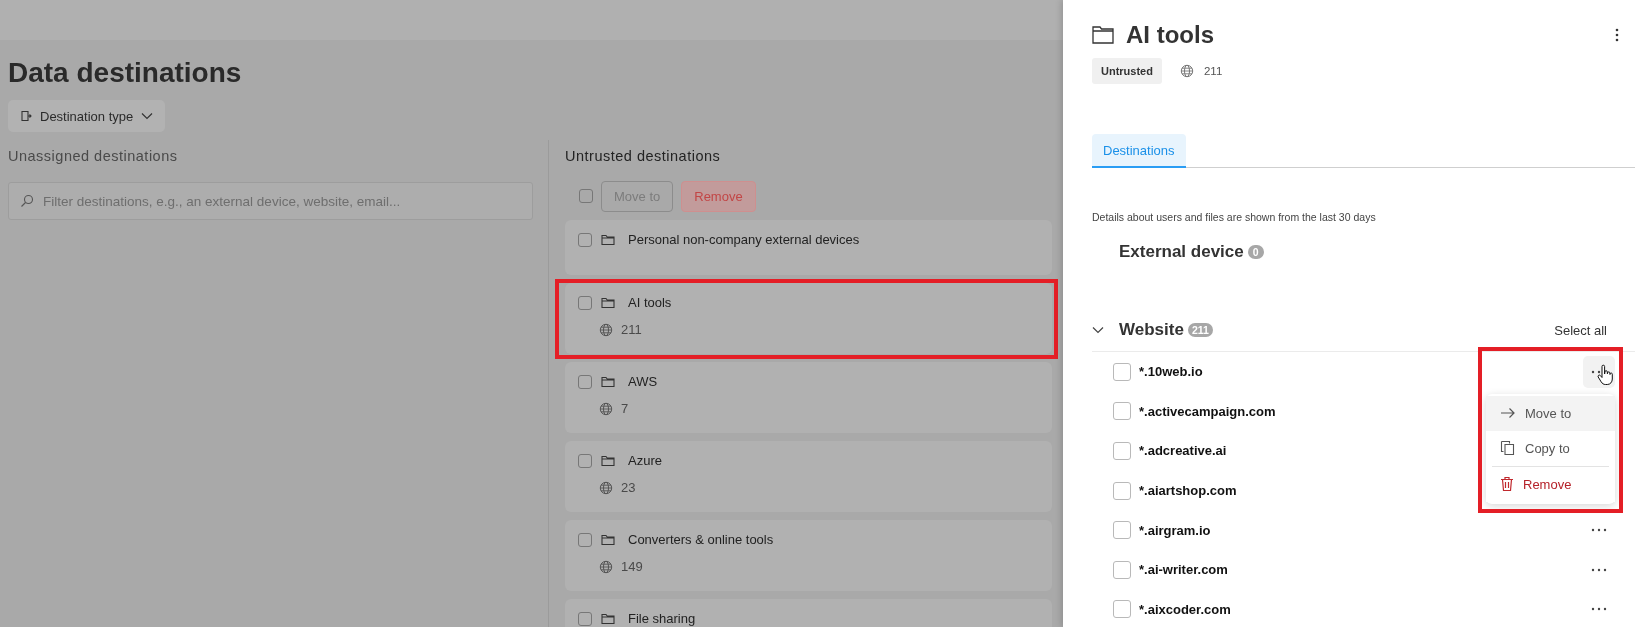  Describe the element at coordinates (1508, 448) in the screenshot. I see `copy-icon` at that location.